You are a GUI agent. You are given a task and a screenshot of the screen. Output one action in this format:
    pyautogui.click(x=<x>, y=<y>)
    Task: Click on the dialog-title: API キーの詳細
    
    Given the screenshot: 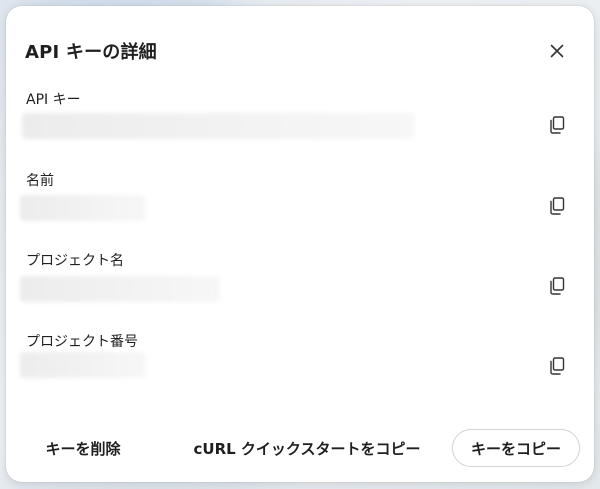 What is the action you would take?
    pyautogui.click(x=91, y=52)
    